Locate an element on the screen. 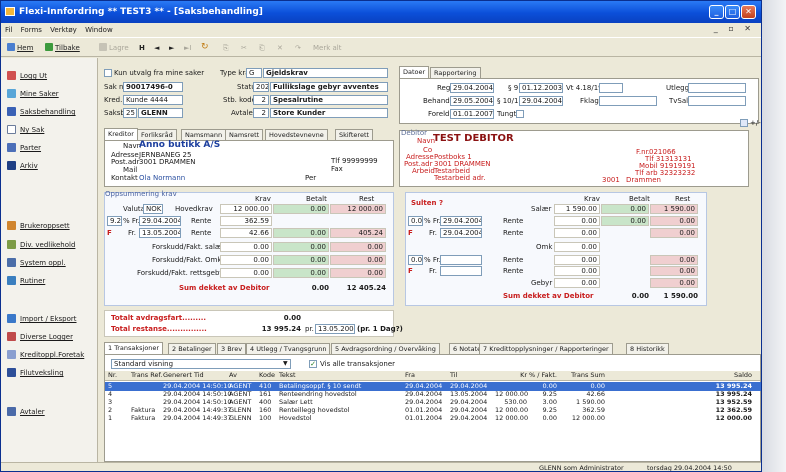 This screenshot has width=786, height=472. sidebar-item-user-setup: Brukeroppsett is located at coordinates (38, 226).